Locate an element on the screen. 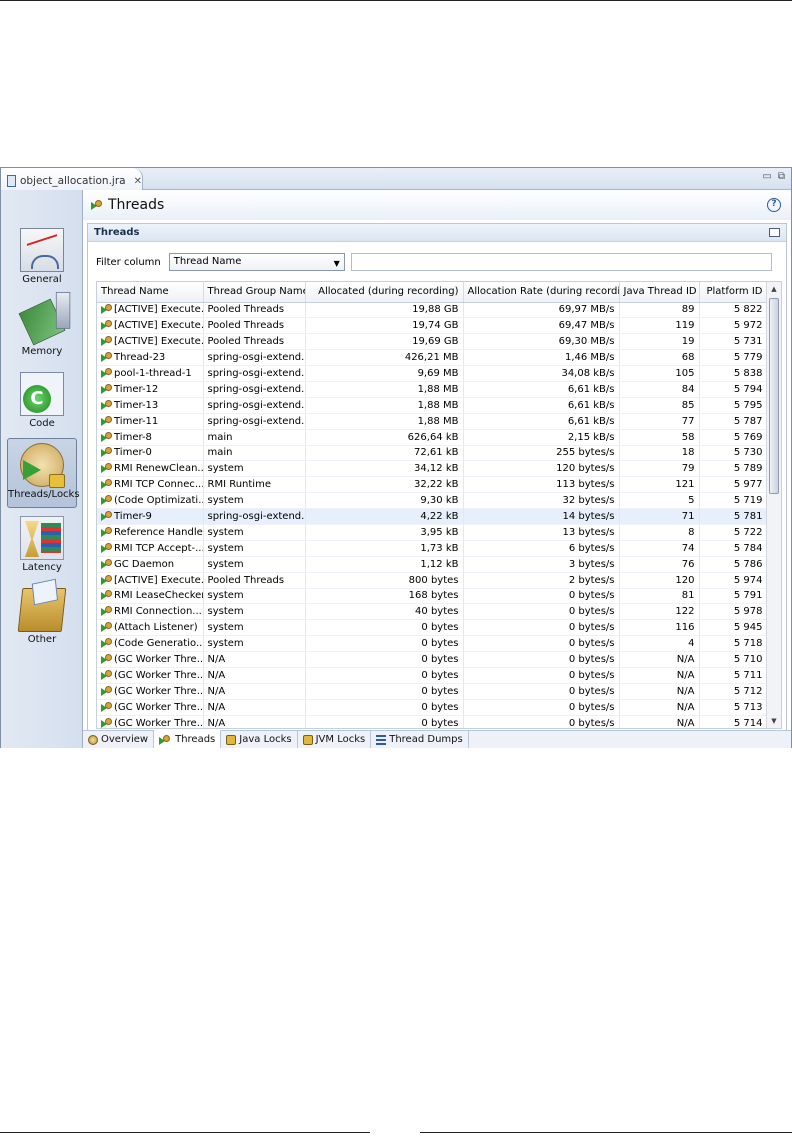 Image resolution: width=792 pixels, height=1142 pixels. allocation-rate-cell: 14 bytes/s is located at coordinates (541, 516).